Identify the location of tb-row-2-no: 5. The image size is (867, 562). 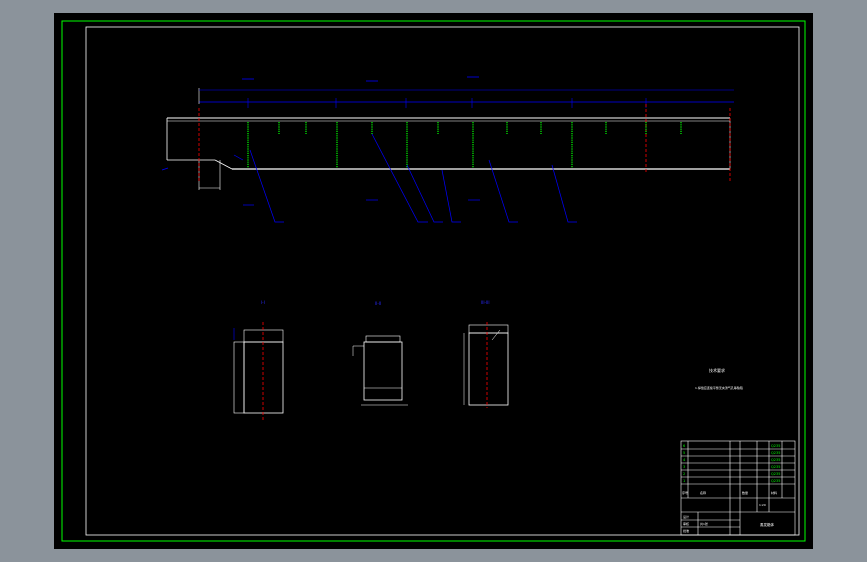
(684, 453).